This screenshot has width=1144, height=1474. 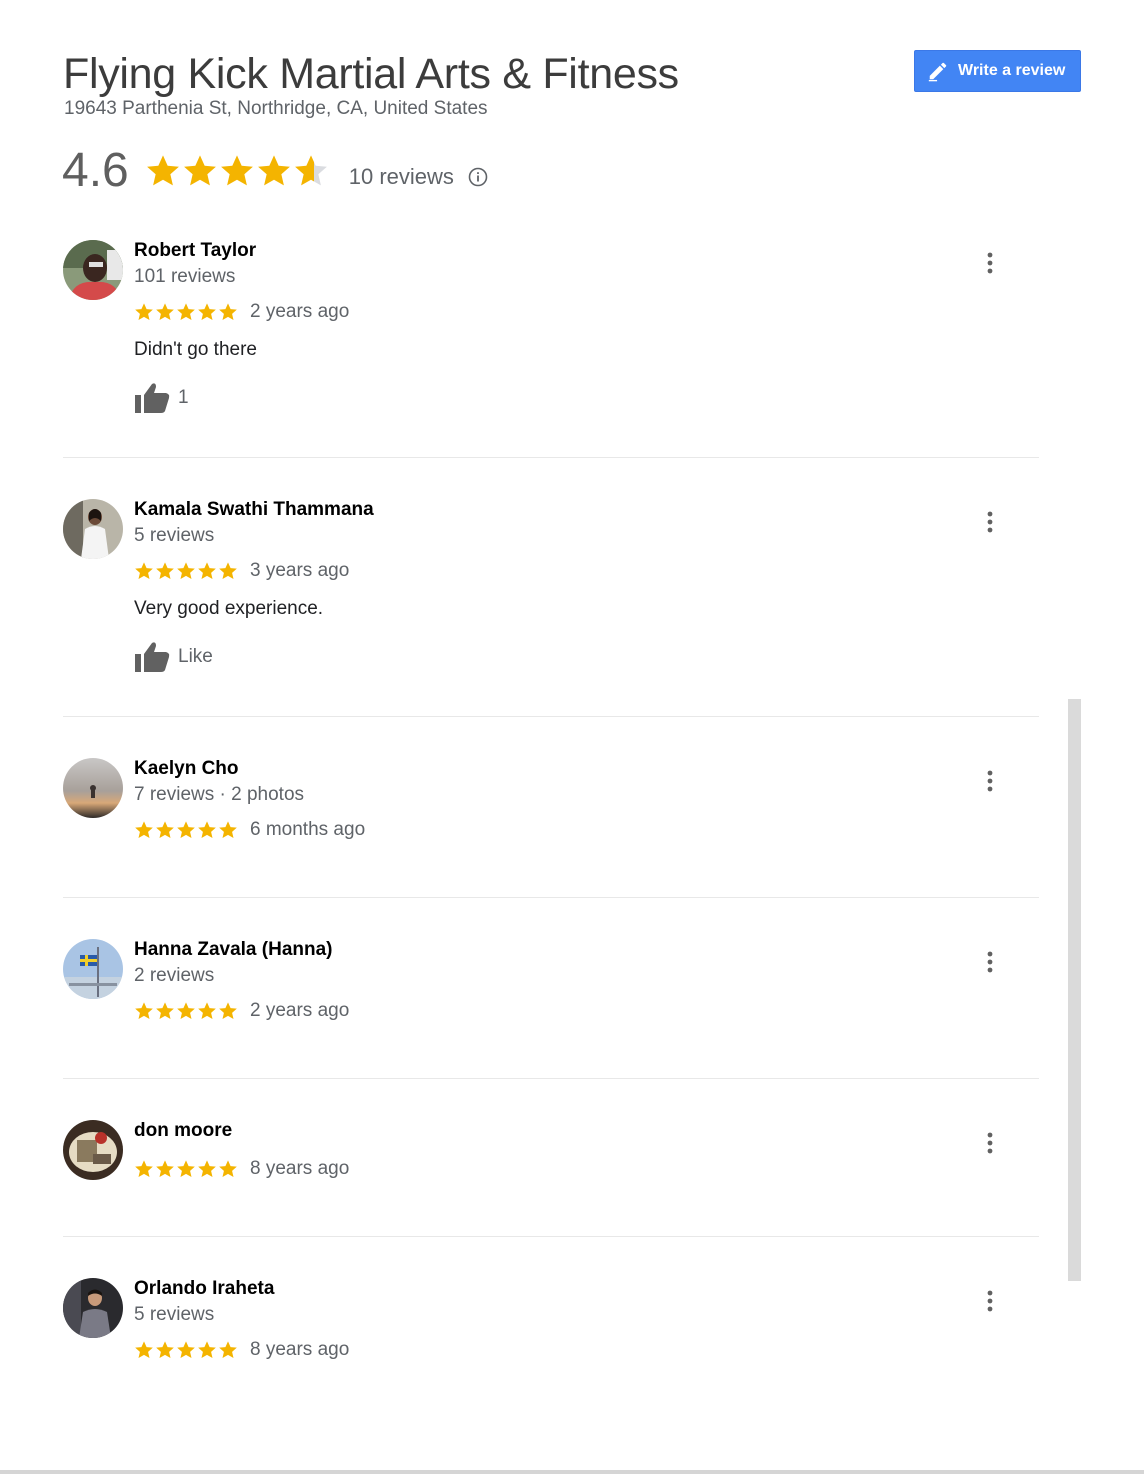 I want to click on review-time: 2 years ago, so click(x=300, y=311).